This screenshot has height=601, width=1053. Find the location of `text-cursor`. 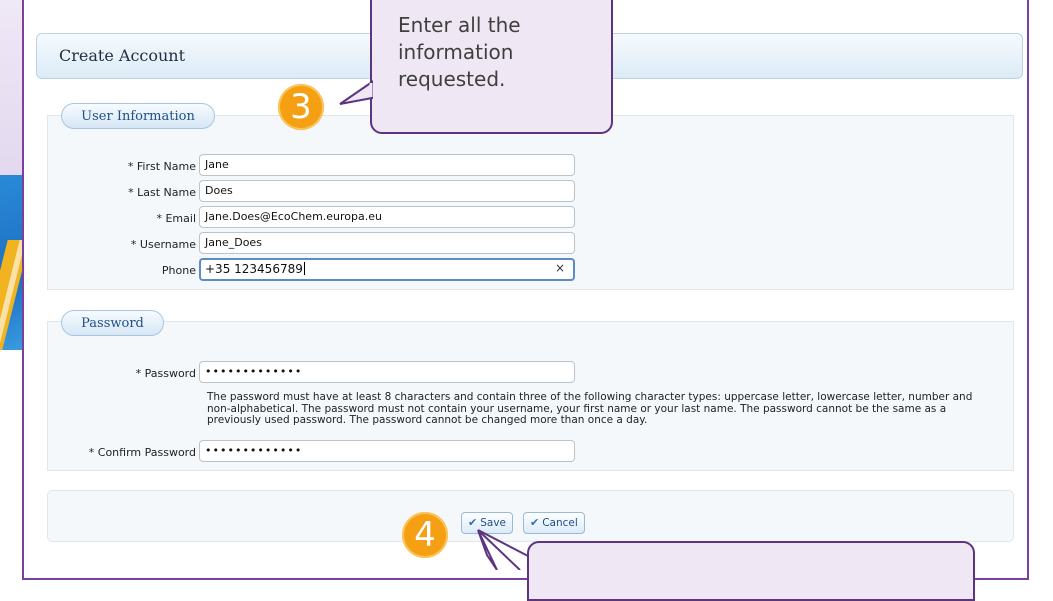

text-cursor is located at coordinates (304, 268).